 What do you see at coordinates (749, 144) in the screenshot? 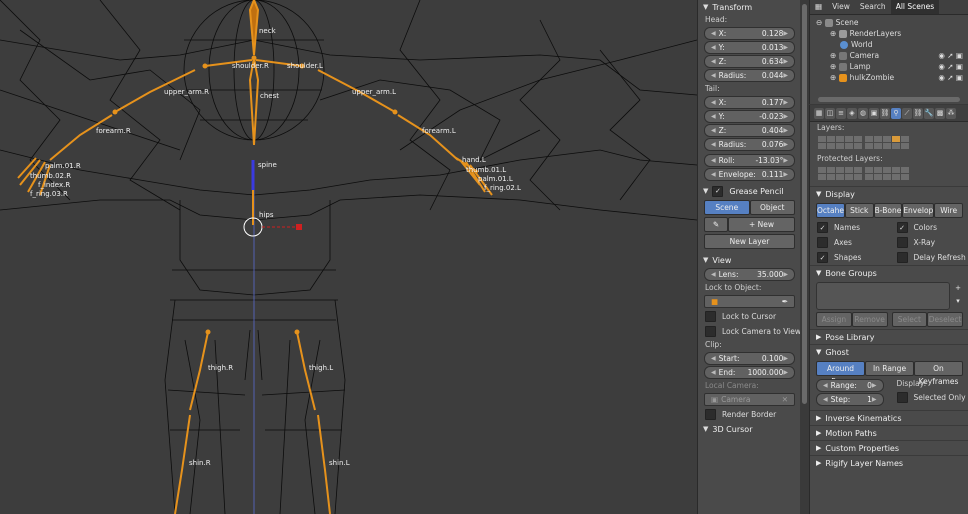
I see `tail-radius-field: ◀ Radius: 0.076 ▶` at bounding box center [749, 144].